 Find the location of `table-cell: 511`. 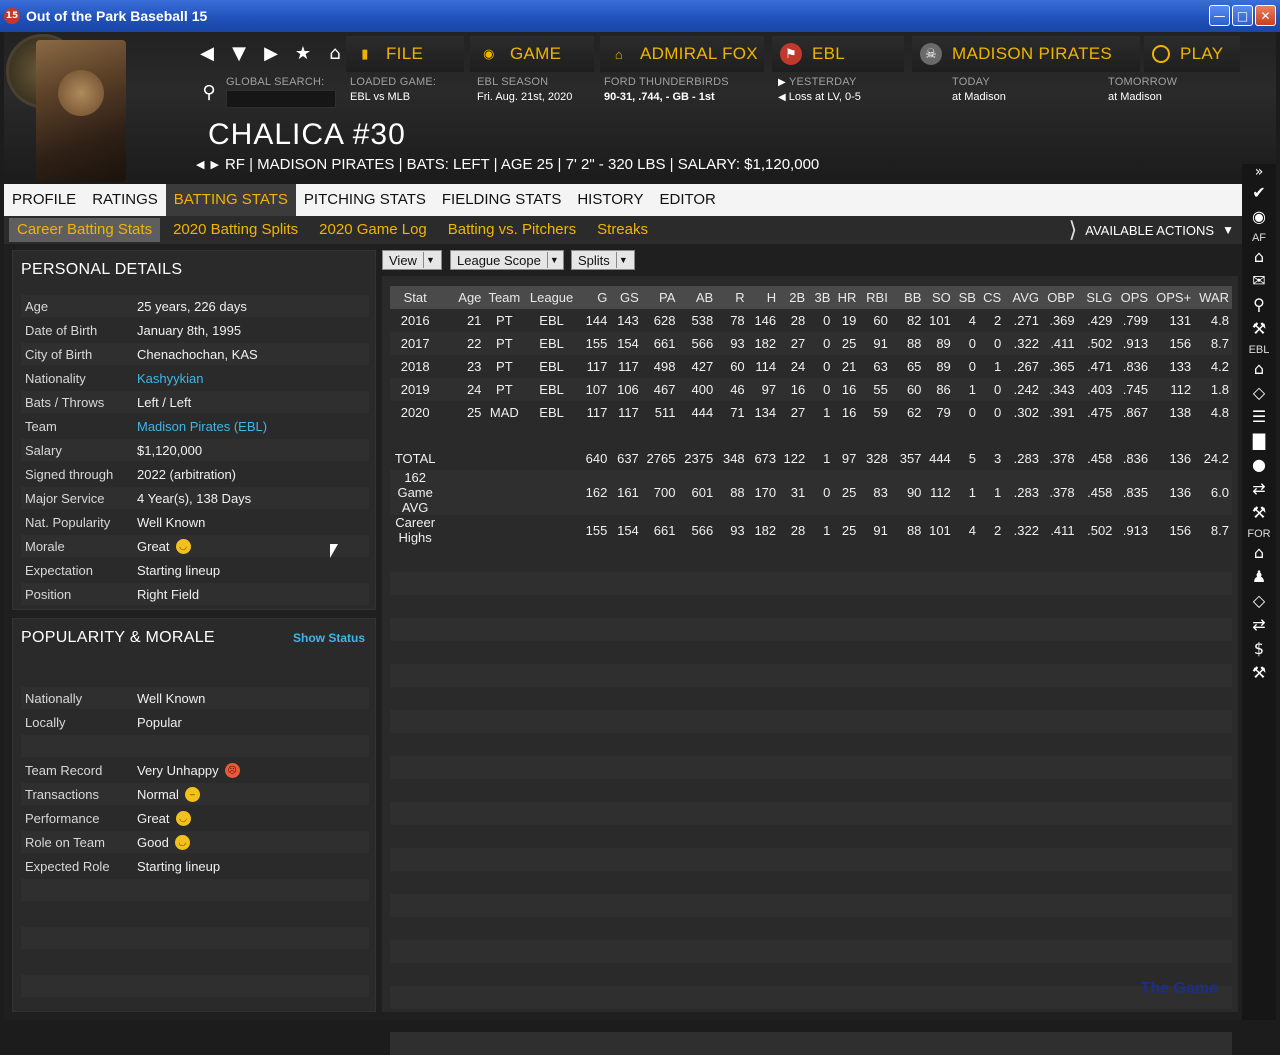

table-cell: 511 is located at coordinates (665, 412).